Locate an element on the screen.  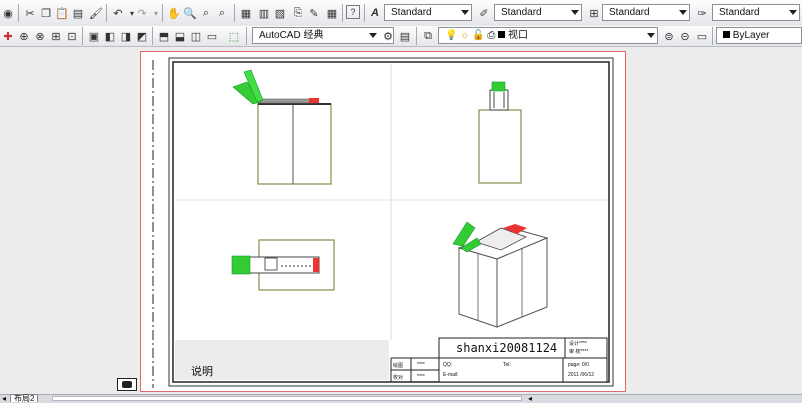
table-style-value: Standard is located at coordinates (629, 12).